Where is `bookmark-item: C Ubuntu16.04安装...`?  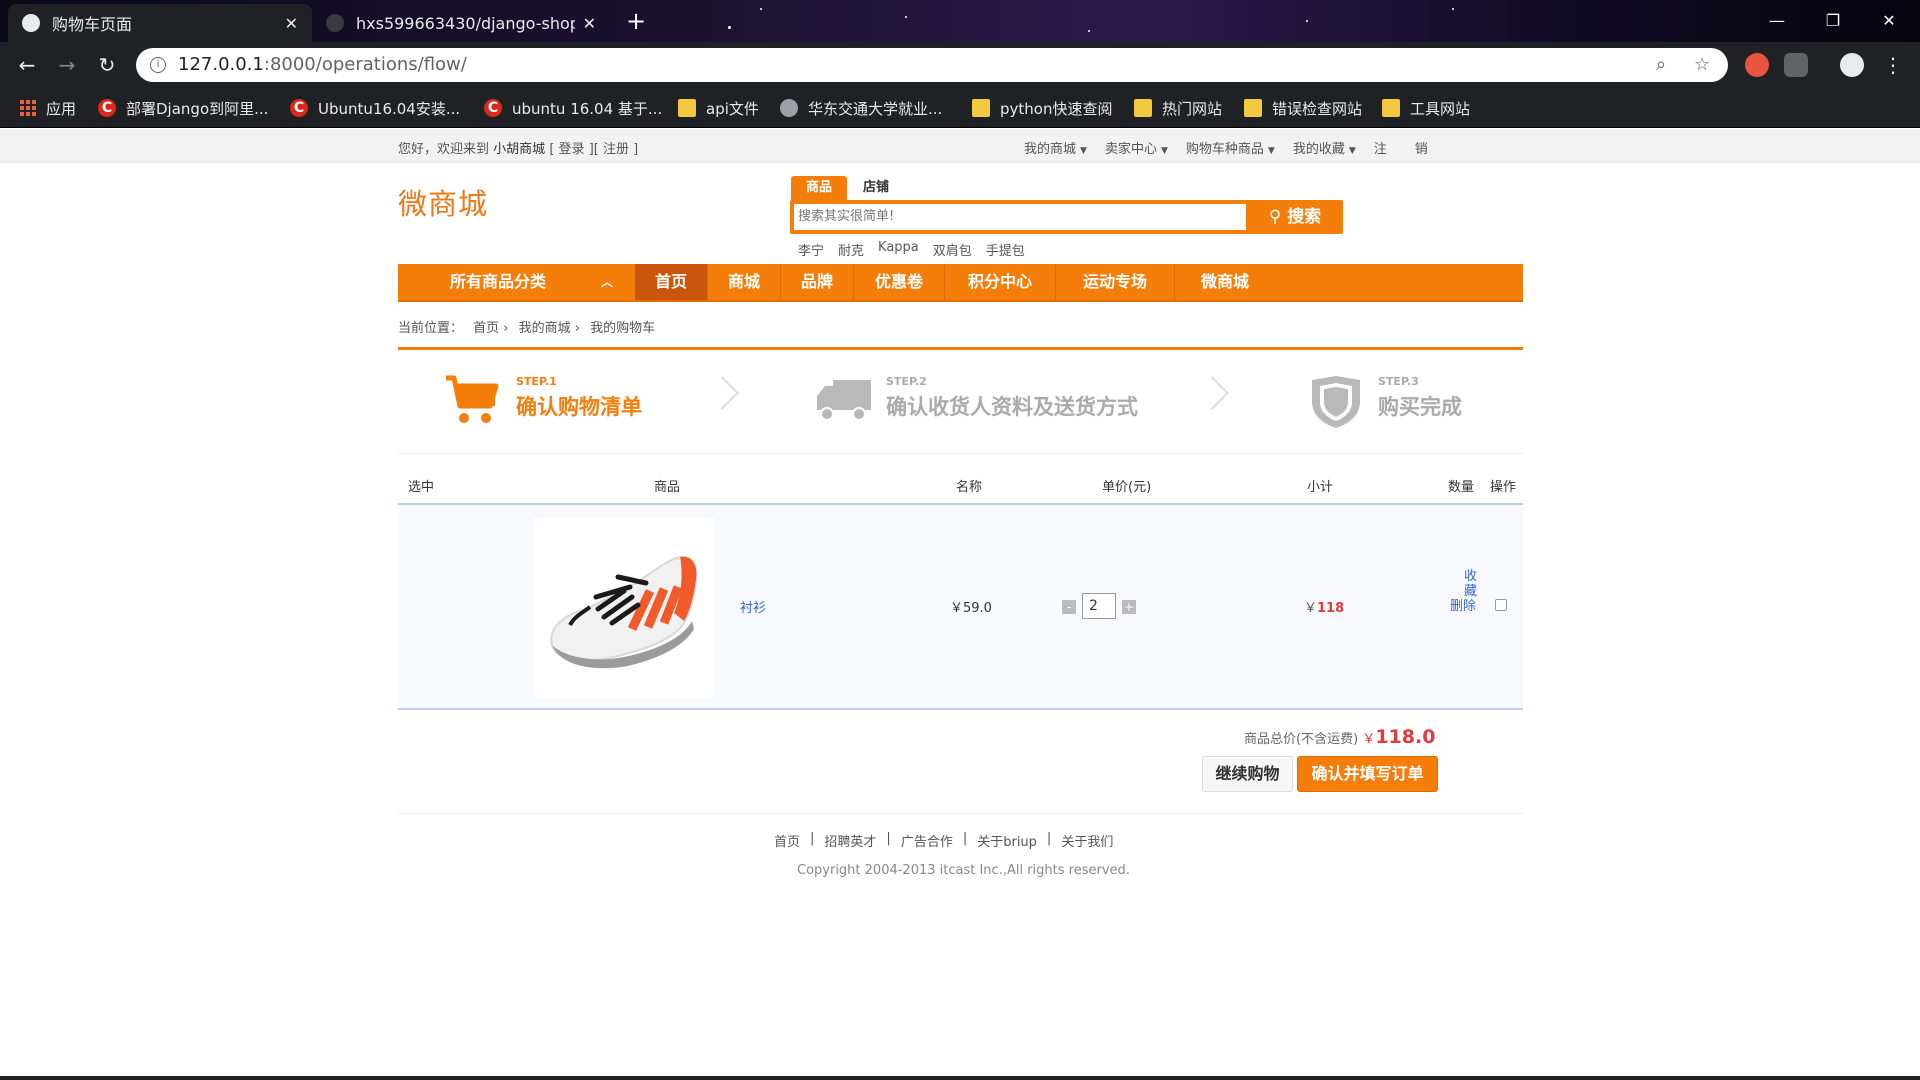
bookmark-item: C Ubuntu16.04安装... is located at coordinates (375, 108).